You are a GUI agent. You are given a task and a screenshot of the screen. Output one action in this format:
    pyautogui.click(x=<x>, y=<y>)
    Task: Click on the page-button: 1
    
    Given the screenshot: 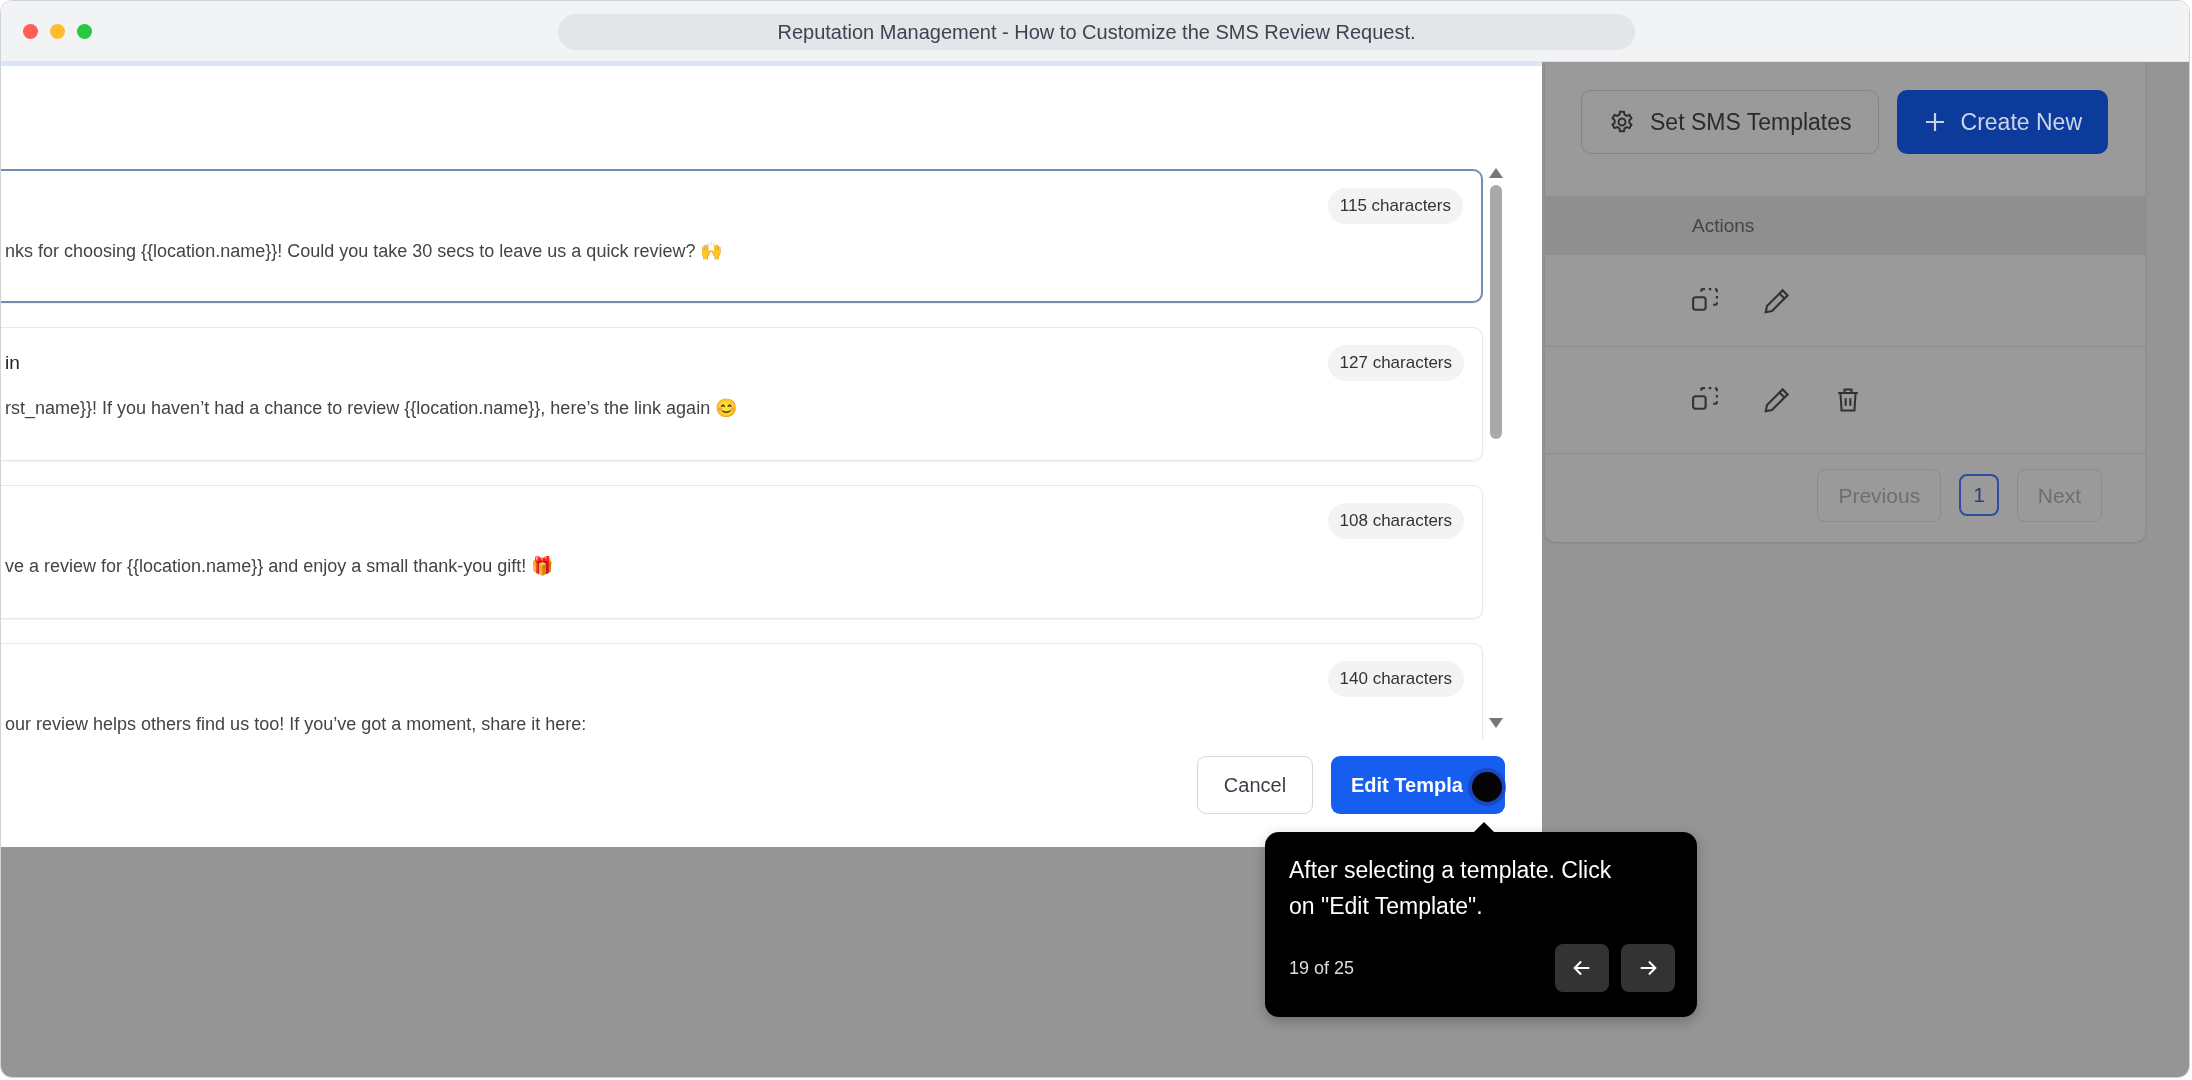 What is the action you would take?
    pyautogui.click(x=1979, y=495)
    